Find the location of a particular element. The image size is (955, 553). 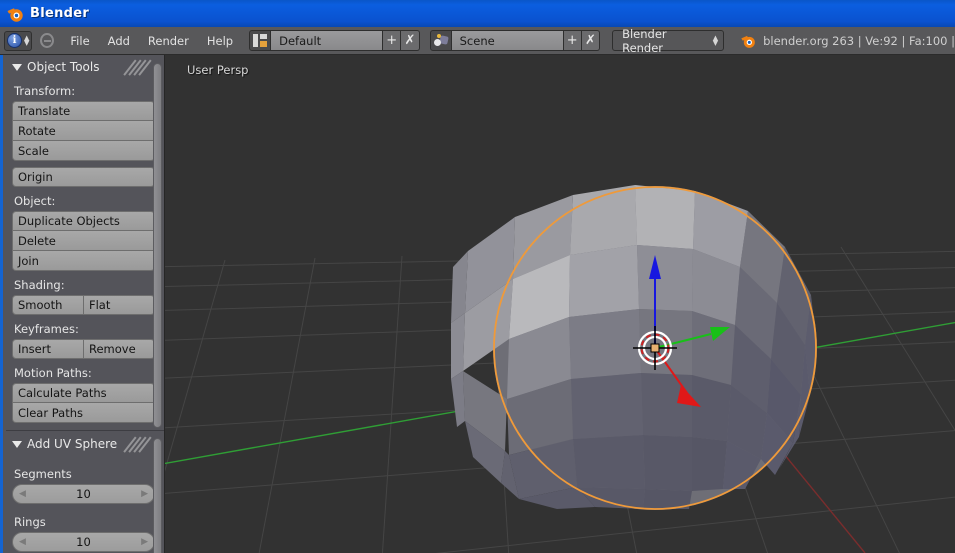

label-segments: Segments is located at coordinates (43, 474).